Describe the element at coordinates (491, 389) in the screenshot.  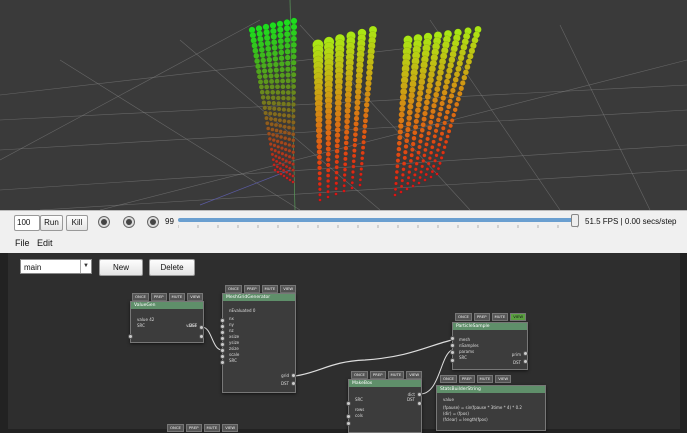
I see `node-title: StatsBuilderString` at that location.